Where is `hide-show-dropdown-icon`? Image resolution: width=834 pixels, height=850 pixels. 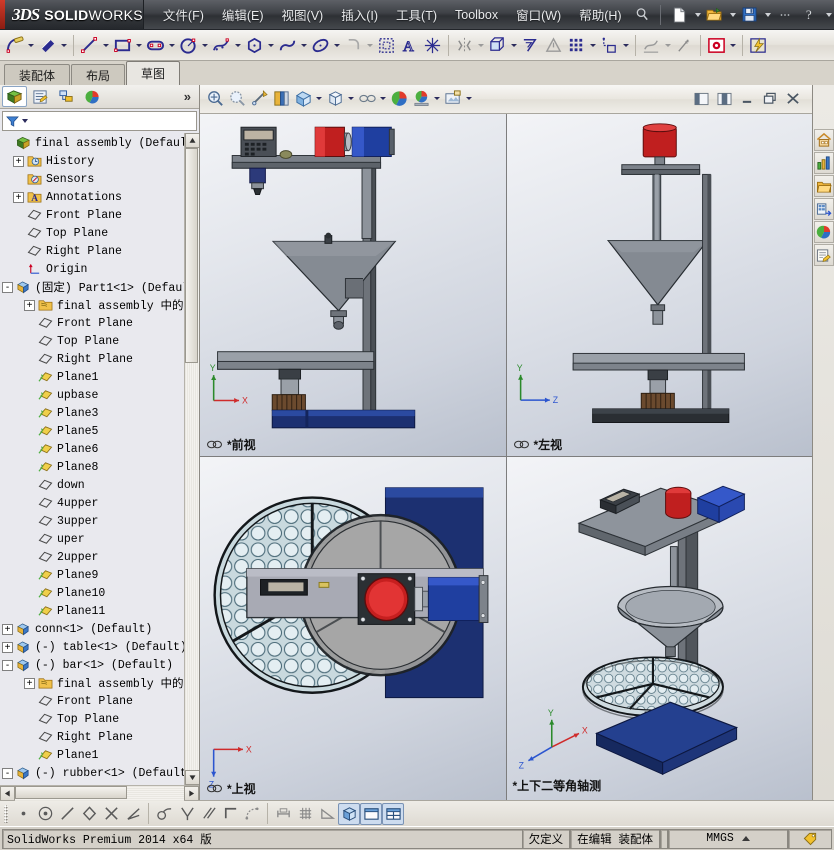
hide-show-dropdown-icon is located at coordinates (383, 98).